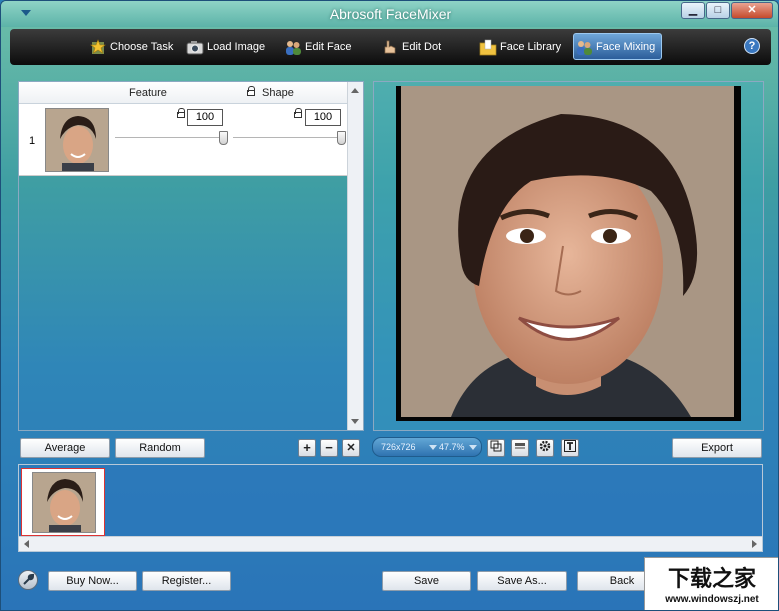  Describe the element at coordinates (473, 447) in the screenshot. I see `zoom-dropdown-icon` at that location.